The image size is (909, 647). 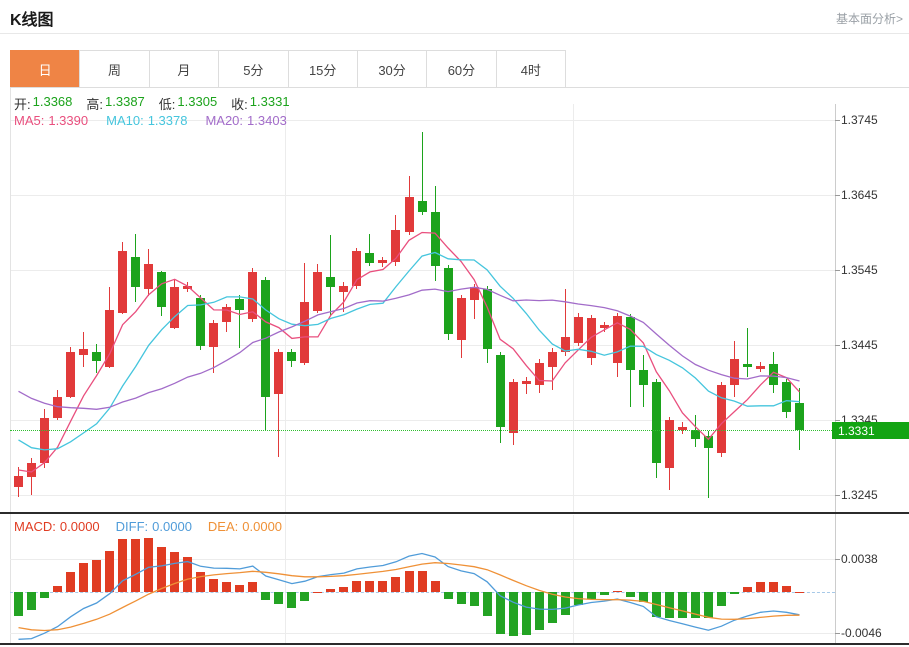 I want to click on axis-label: -0.0046, so click(x=861, y=633).